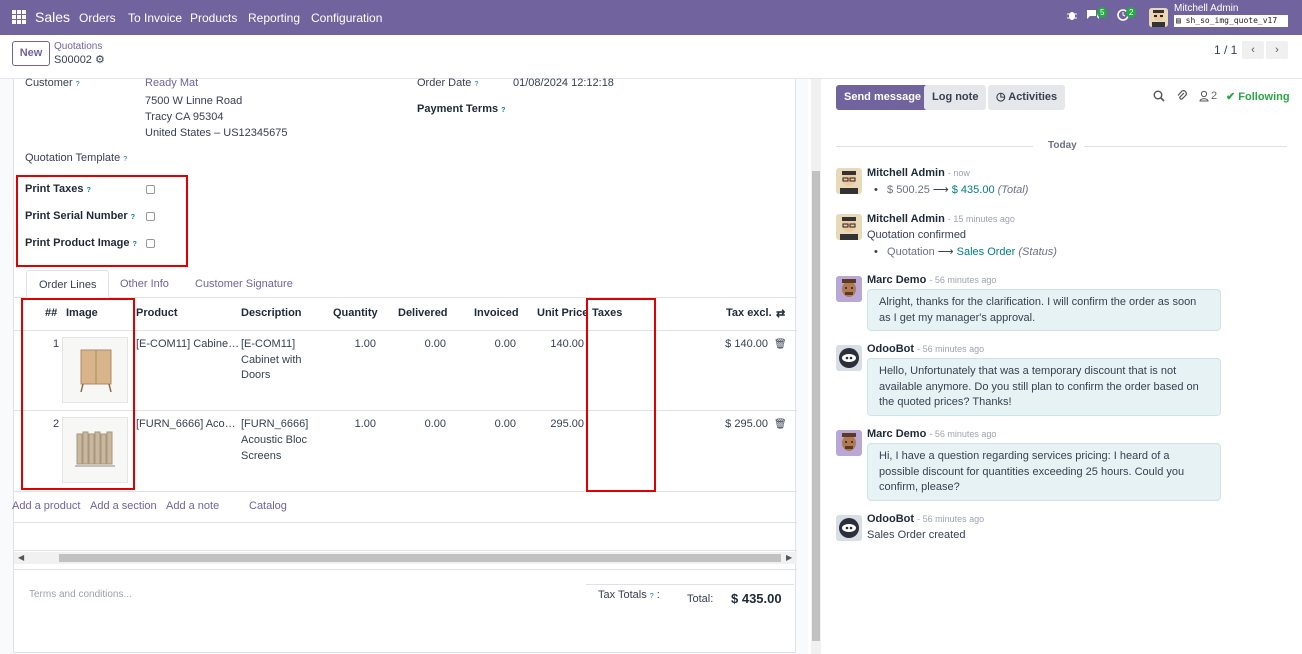 This screenshot has width=1302, height=654. I want to click on message-author-name: Mitchell Admin, so click(906, 173).